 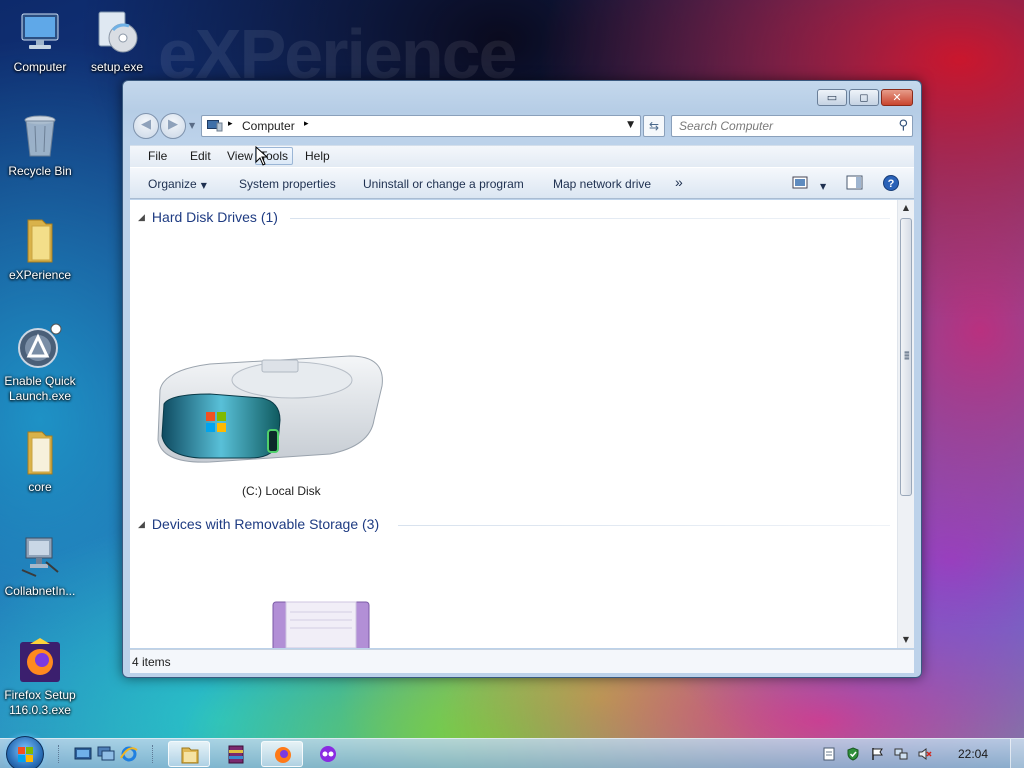 I want to click on desktop-icon-label: setup.exe, so click(x=117, y=67).